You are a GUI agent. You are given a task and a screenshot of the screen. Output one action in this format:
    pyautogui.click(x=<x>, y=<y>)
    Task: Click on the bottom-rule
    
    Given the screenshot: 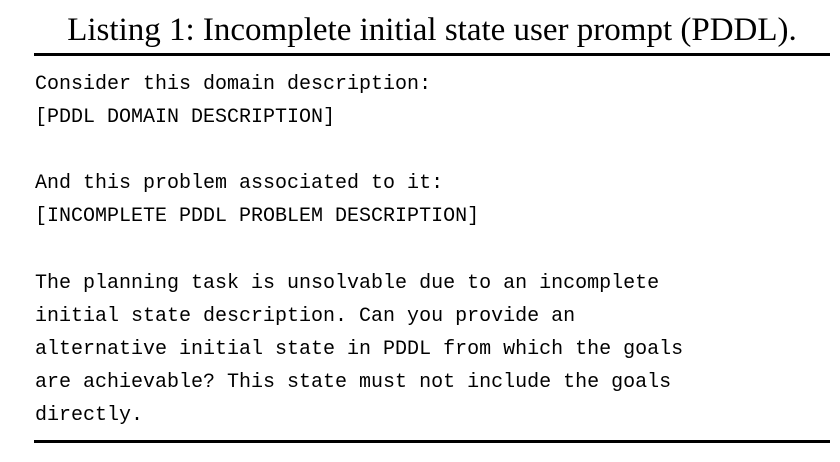 What is the action you would take?
    pyautogui.click(x=432, y=441)
    